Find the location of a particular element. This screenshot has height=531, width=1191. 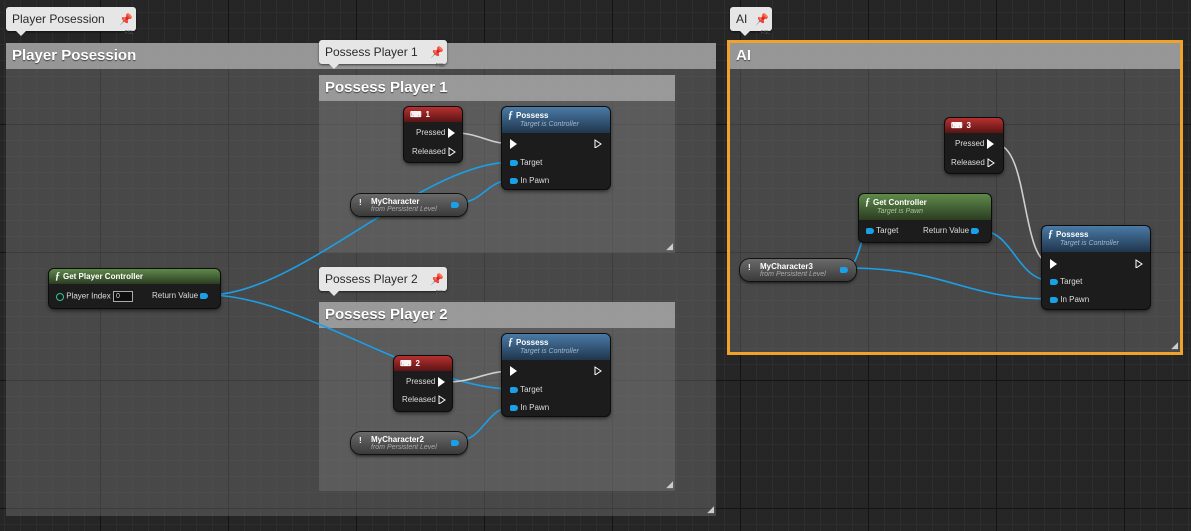

wire-pc-target1 is located at coordinates (360, 228).